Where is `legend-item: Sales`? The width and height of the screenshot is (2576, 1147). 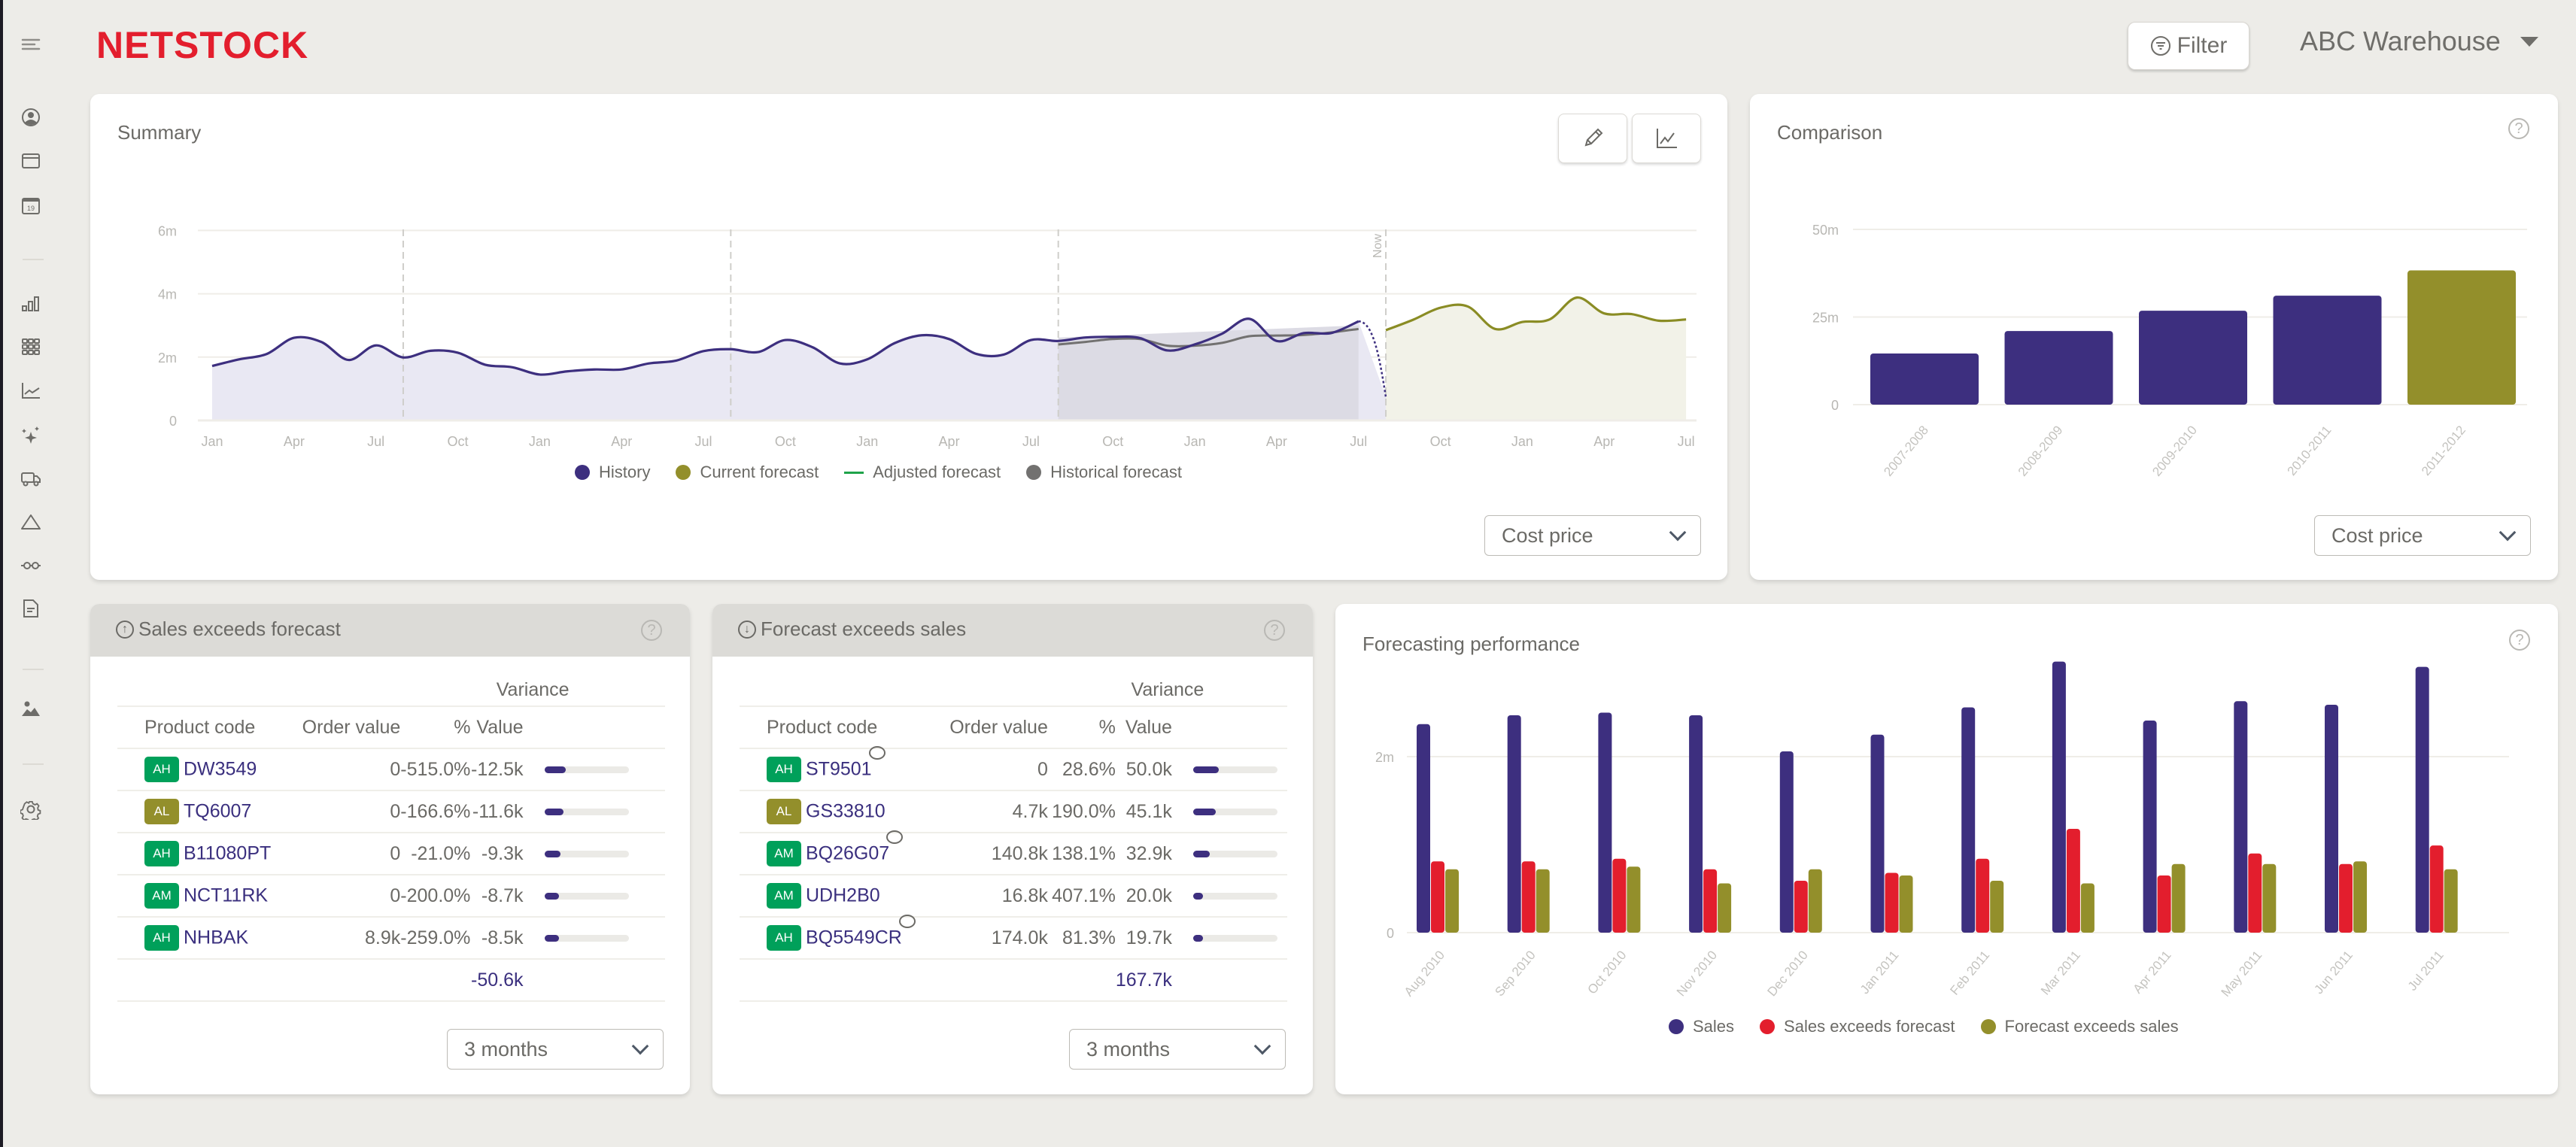 legend-item: Sales is located at coordinates (1701, 1026).